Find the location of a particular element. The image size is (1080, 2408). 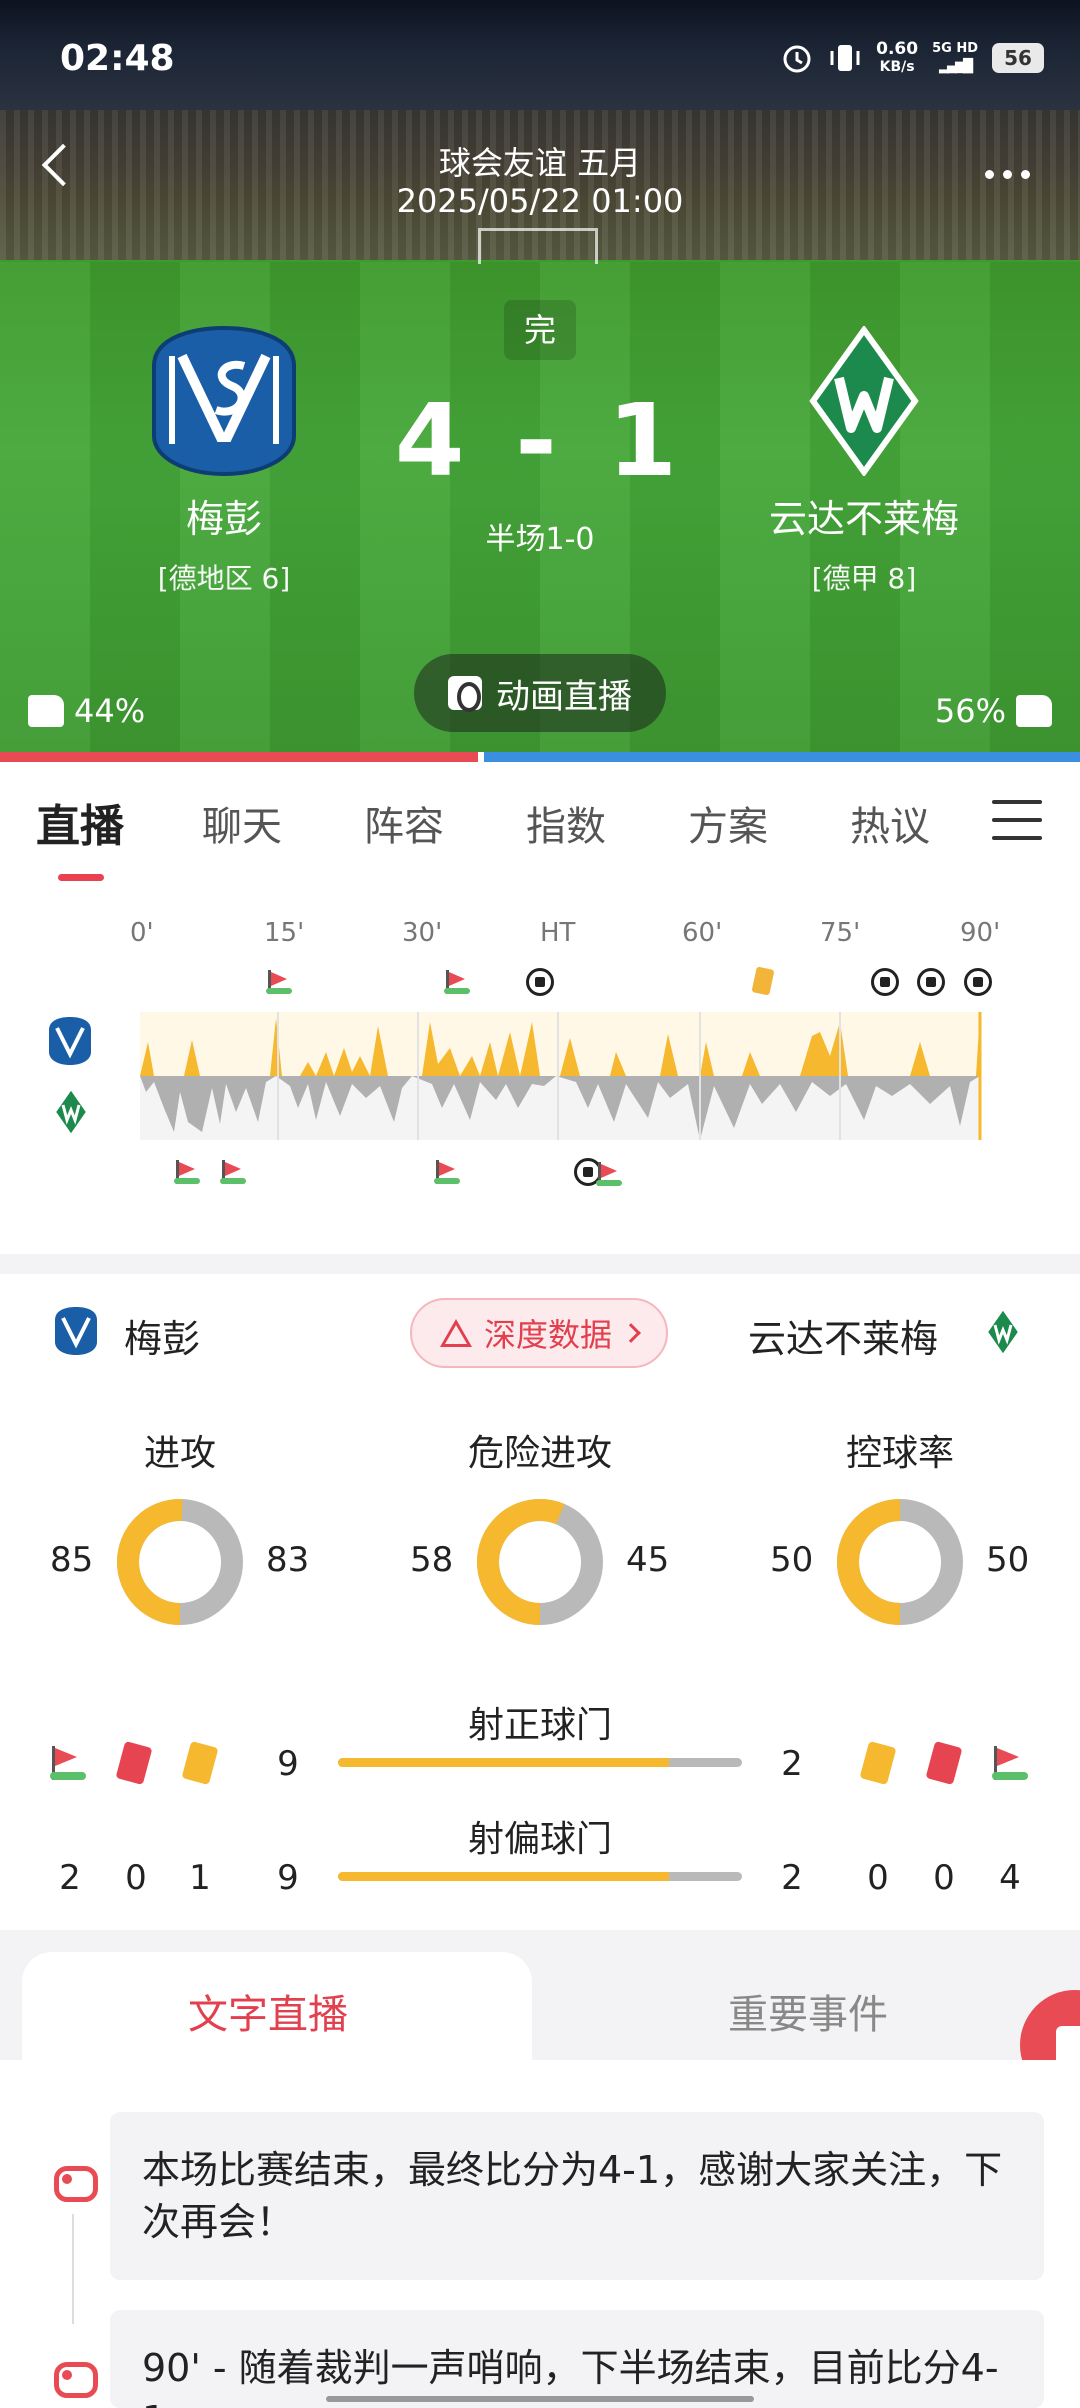

match-datetime: 2025/05/22 01:00 is located at coordinates (540, 201).